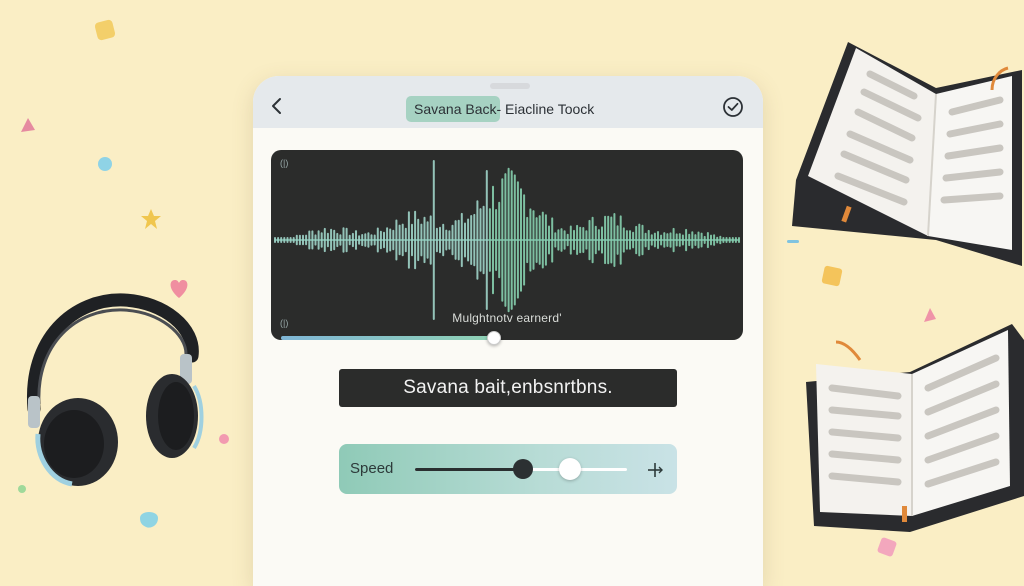 This screenshot has height=586, width=1024. I want to click on chevron-left-icon, so click(276, 106).